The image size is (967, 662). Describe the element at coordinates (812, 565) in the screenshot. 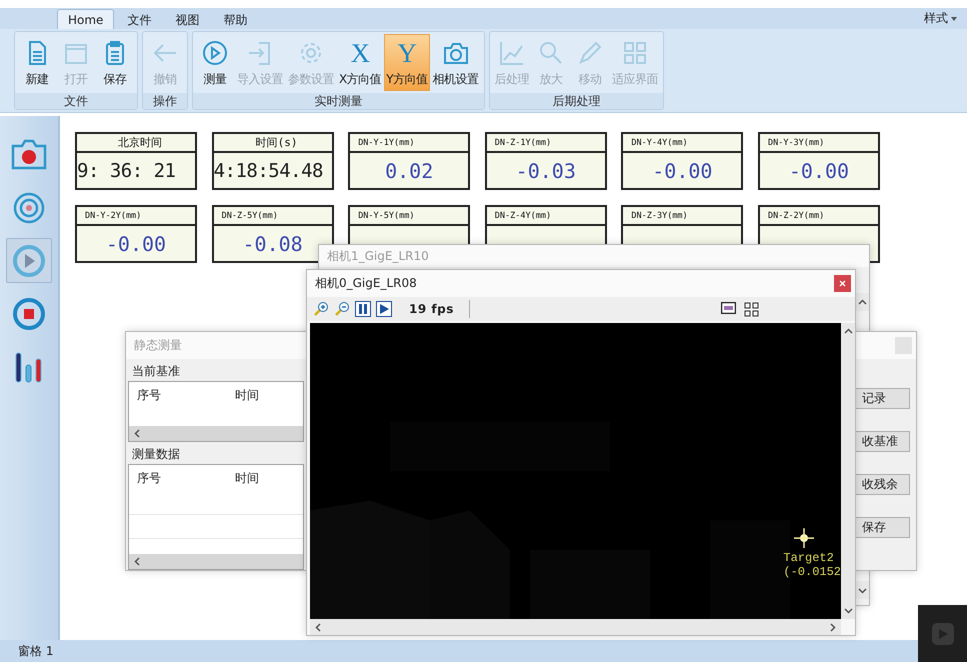

I see `target-label: Target2 (-0.0152` at that location.